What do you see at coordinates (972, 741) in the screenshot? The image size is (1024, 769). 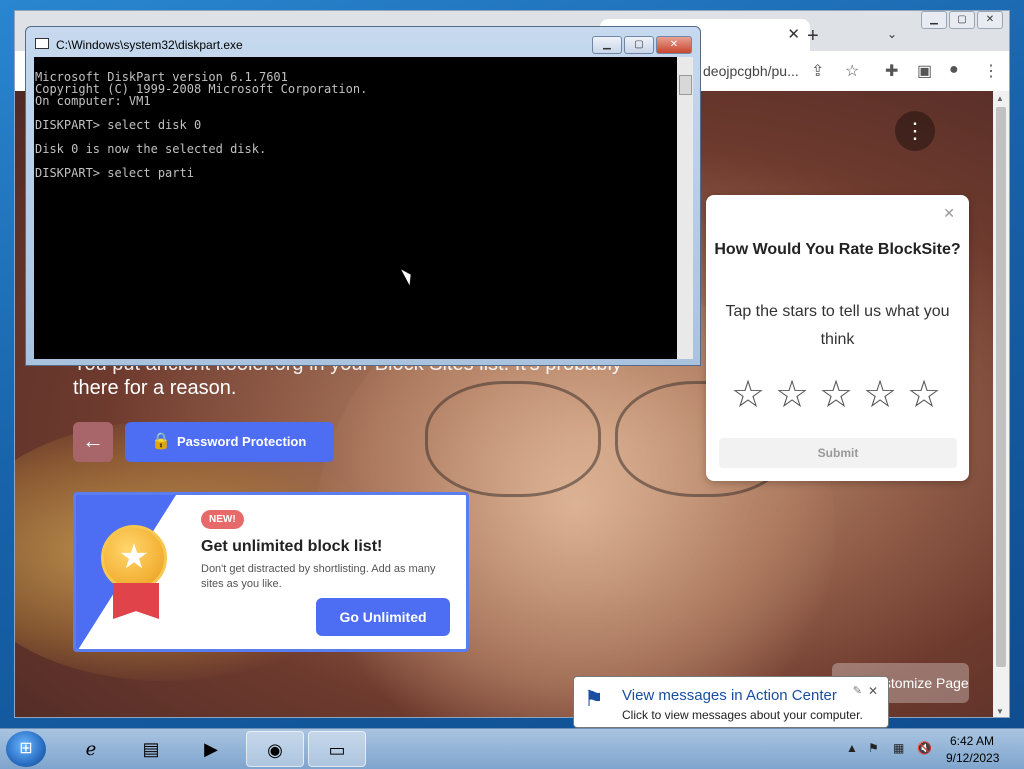 I see `clock-time: 6:42 AM` at bounding box center [972, 741].